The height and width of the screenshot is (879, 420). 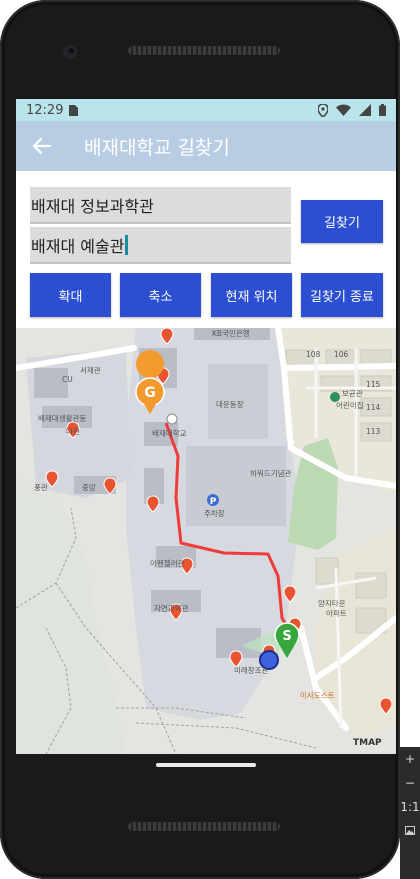 What do you see at coordinates (206, 765) in the screenshot?
I see `home-gesture-bar` at bounding box center [206, 765].